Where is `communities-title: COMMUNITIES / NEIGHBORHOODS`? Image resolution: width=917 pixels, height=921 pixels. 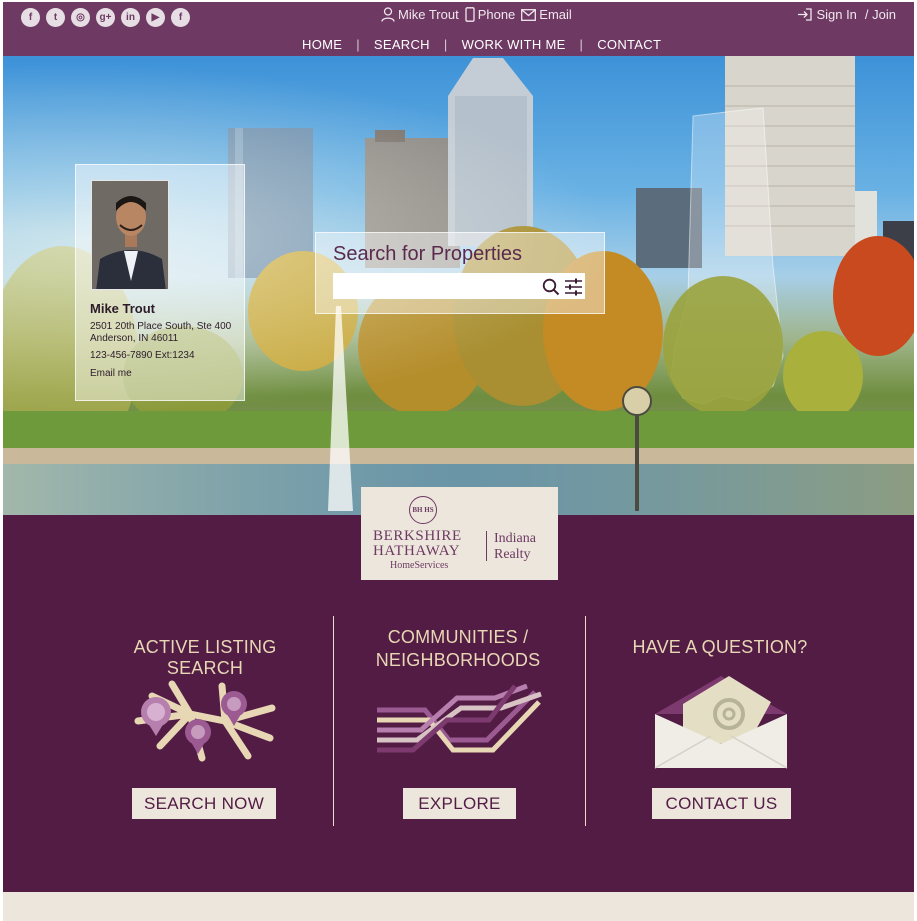
communities-title: COMMUNITIES / NEIGHBORHOODS is located at coordinates (458, 649).